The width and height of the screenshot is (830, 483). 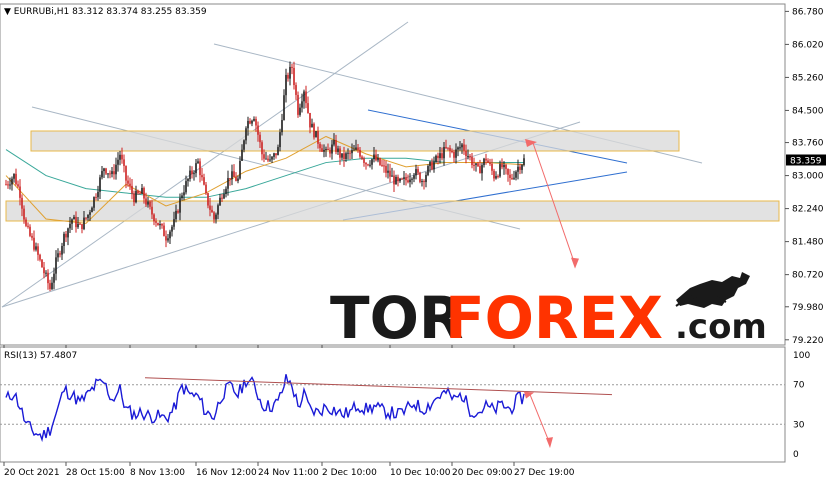 What do you see at coordinates (799, 386) in the screenshot?
I see `rsi-tick-label: 70` at bounding box center [799, 386].